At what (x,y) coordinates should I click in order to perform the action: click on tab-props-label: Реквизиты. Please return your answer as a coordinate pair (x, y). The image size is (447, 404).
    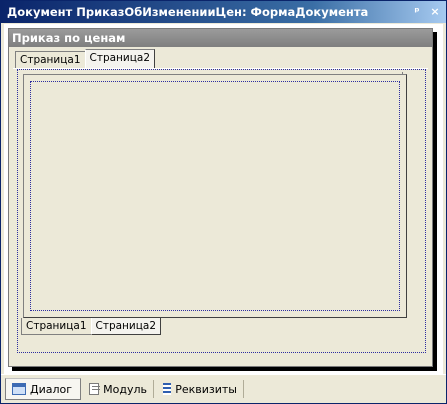
    Looking at the image, I should click on (206, 389).